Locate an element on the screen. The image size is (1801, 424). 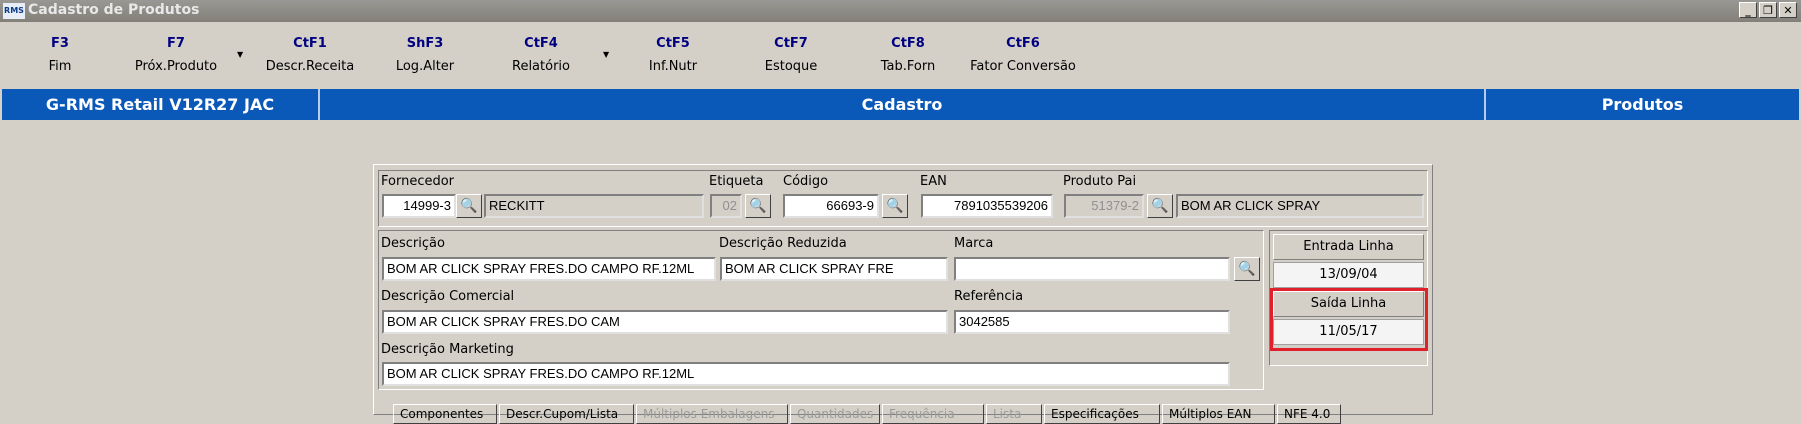
toolbar-label: Tab.Forn is located at coordinates (908, 66).